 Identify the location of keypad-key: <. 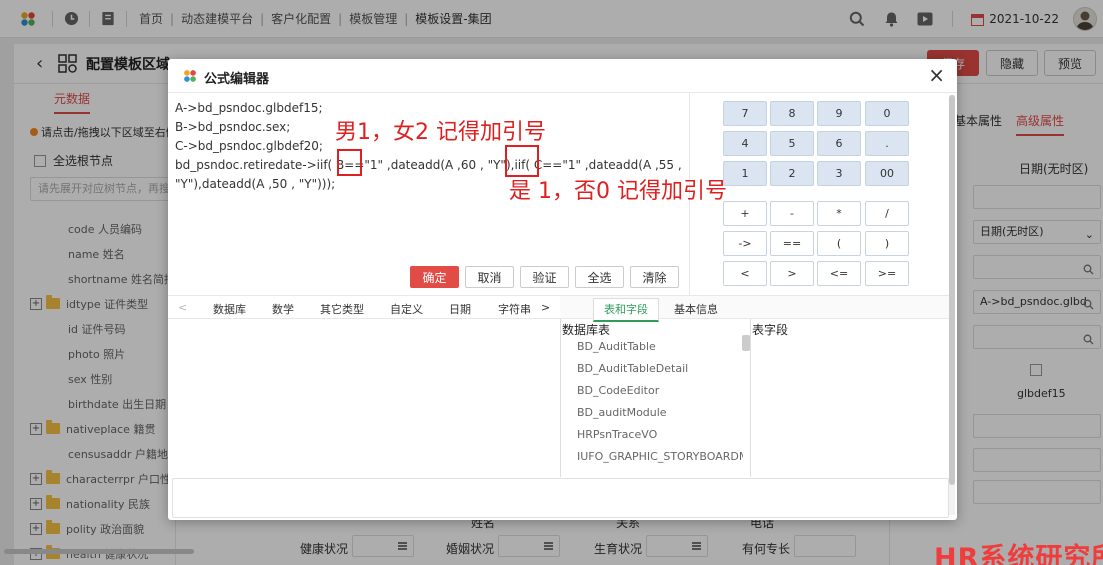
(745, 273).